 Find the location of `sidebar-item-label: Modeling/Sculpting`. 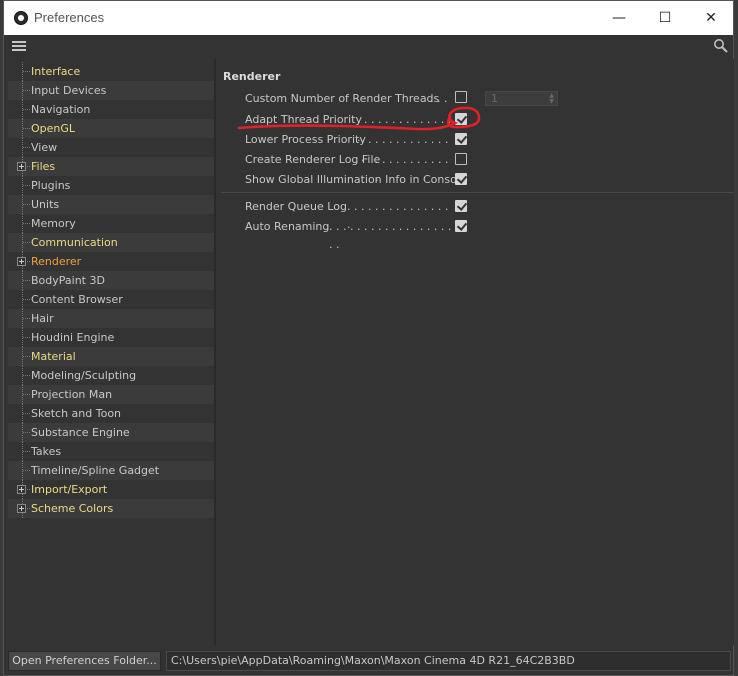

sidebar-item-label: Modeling/Sculpting is located at coordinates (84, 375).